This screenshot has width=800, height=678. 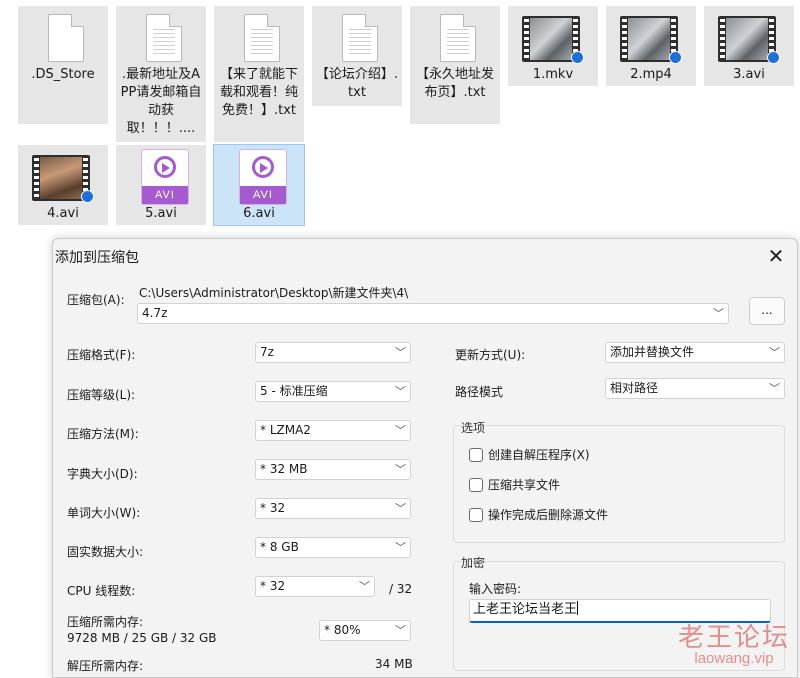 I want to click on file-item: 【来了就能下载和观看！纯免费！】.txt, so click(x=259, y=74).